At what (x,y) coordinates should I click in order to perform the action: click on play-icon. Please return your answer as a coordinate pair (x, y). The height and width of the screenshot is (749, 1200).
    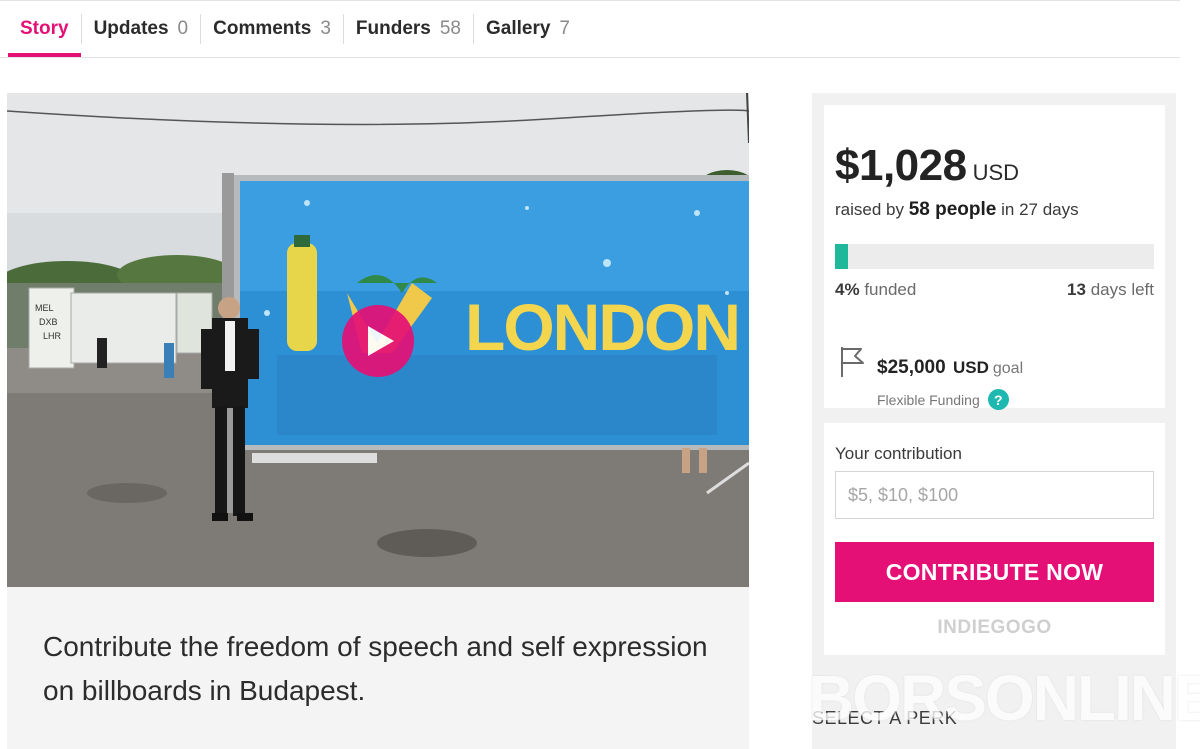
    Looking at the image, I should click on (381, 341).